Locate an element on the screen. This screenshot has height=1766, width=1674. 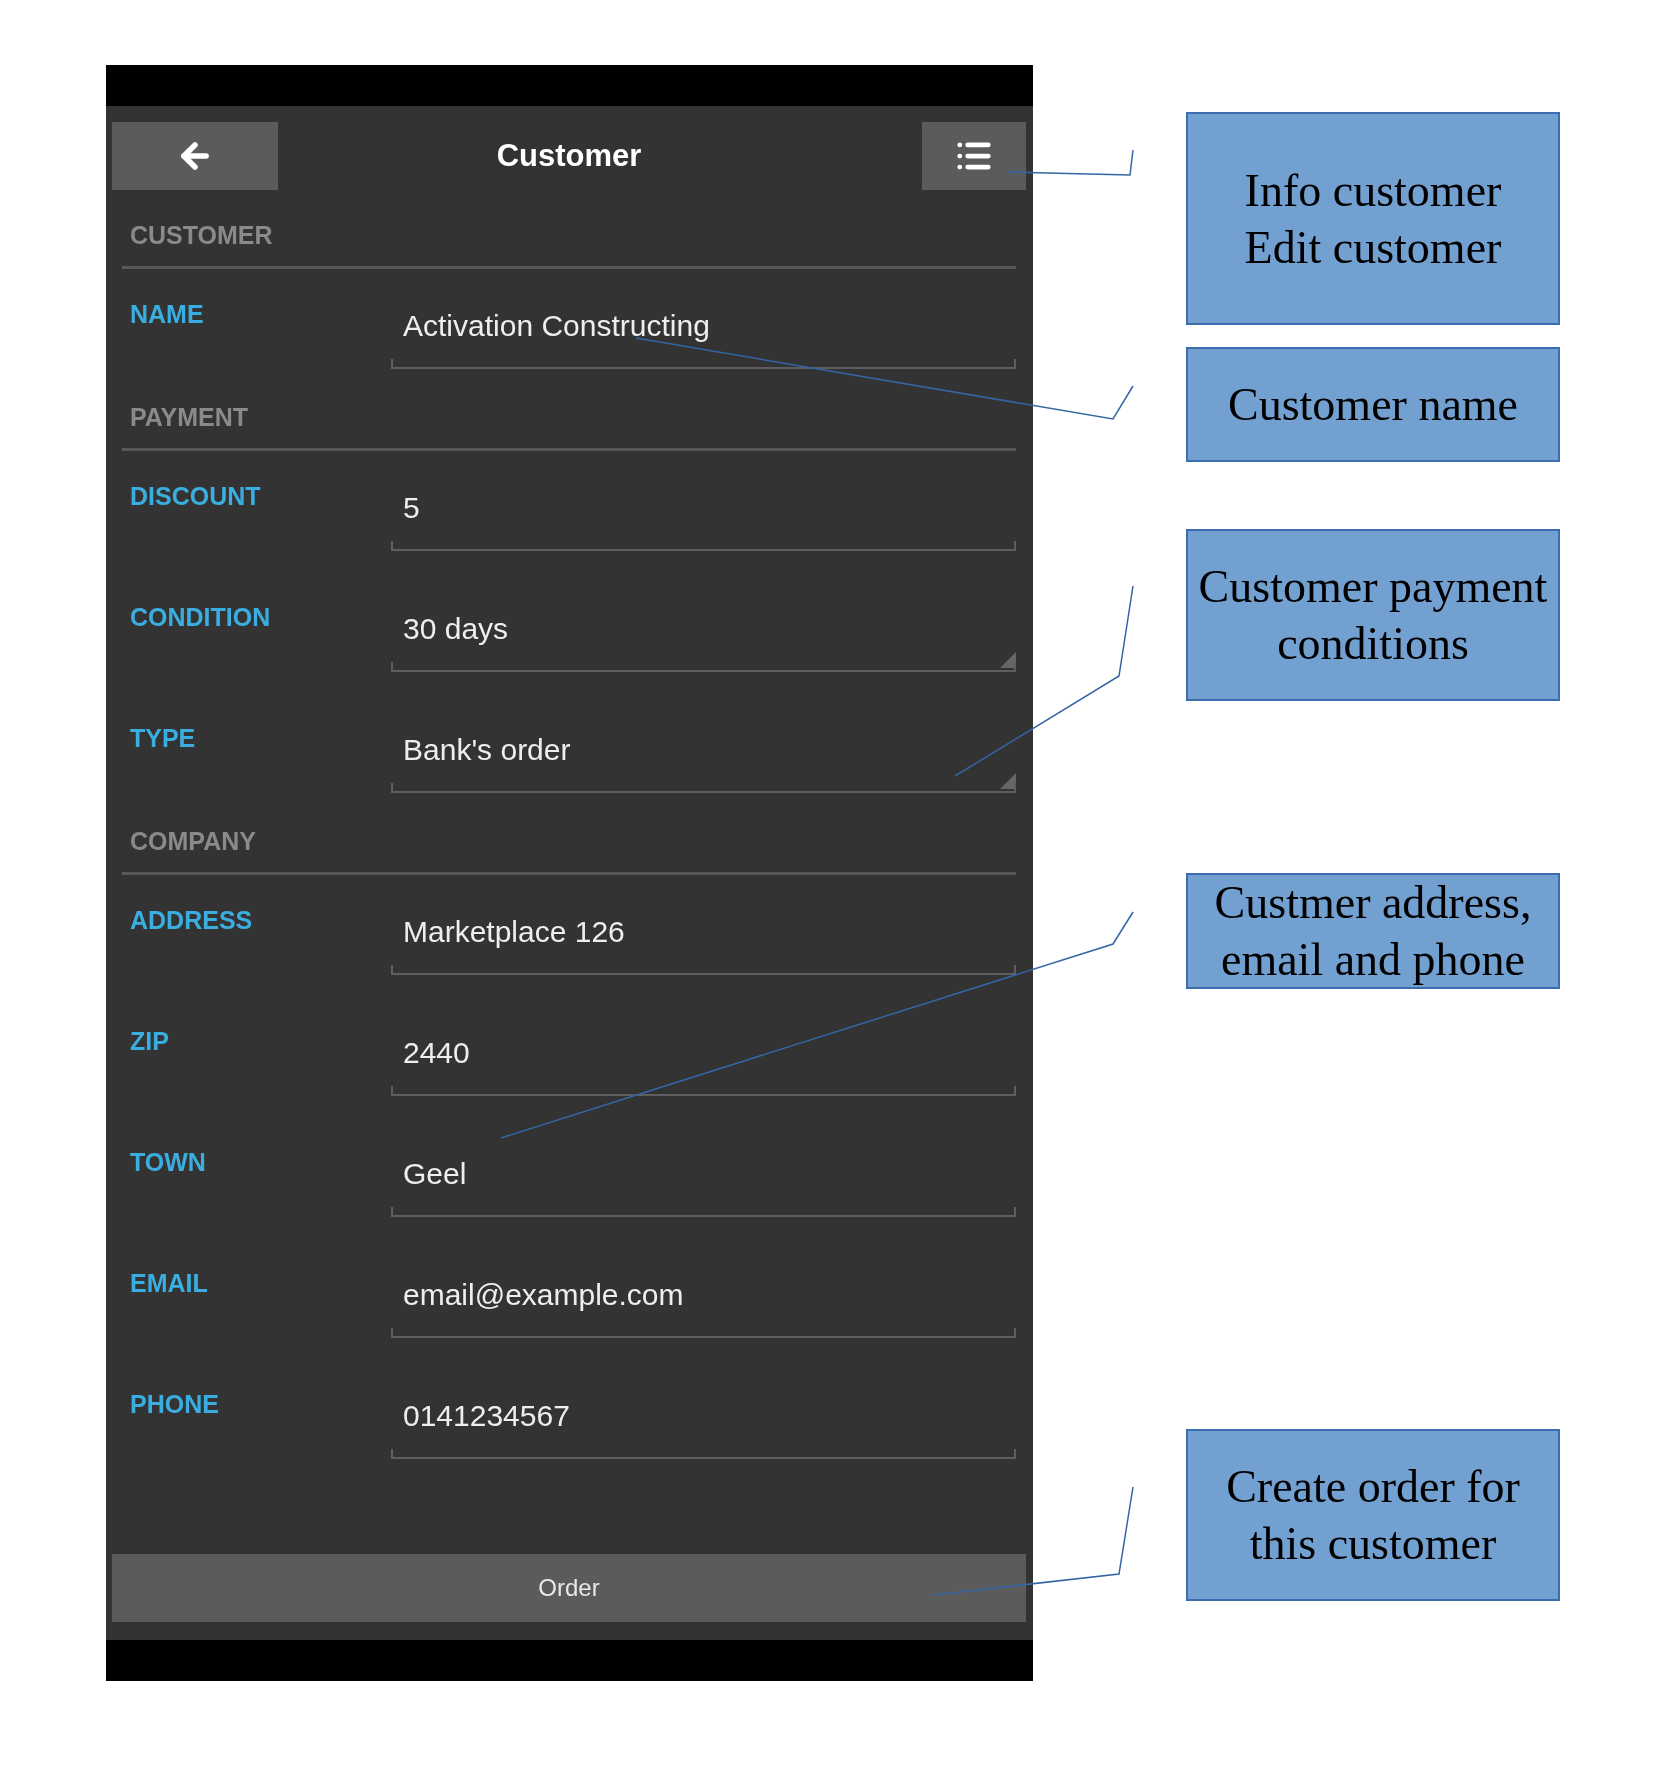
callout-text: Edit customer is located at coordinates (1373, 247).